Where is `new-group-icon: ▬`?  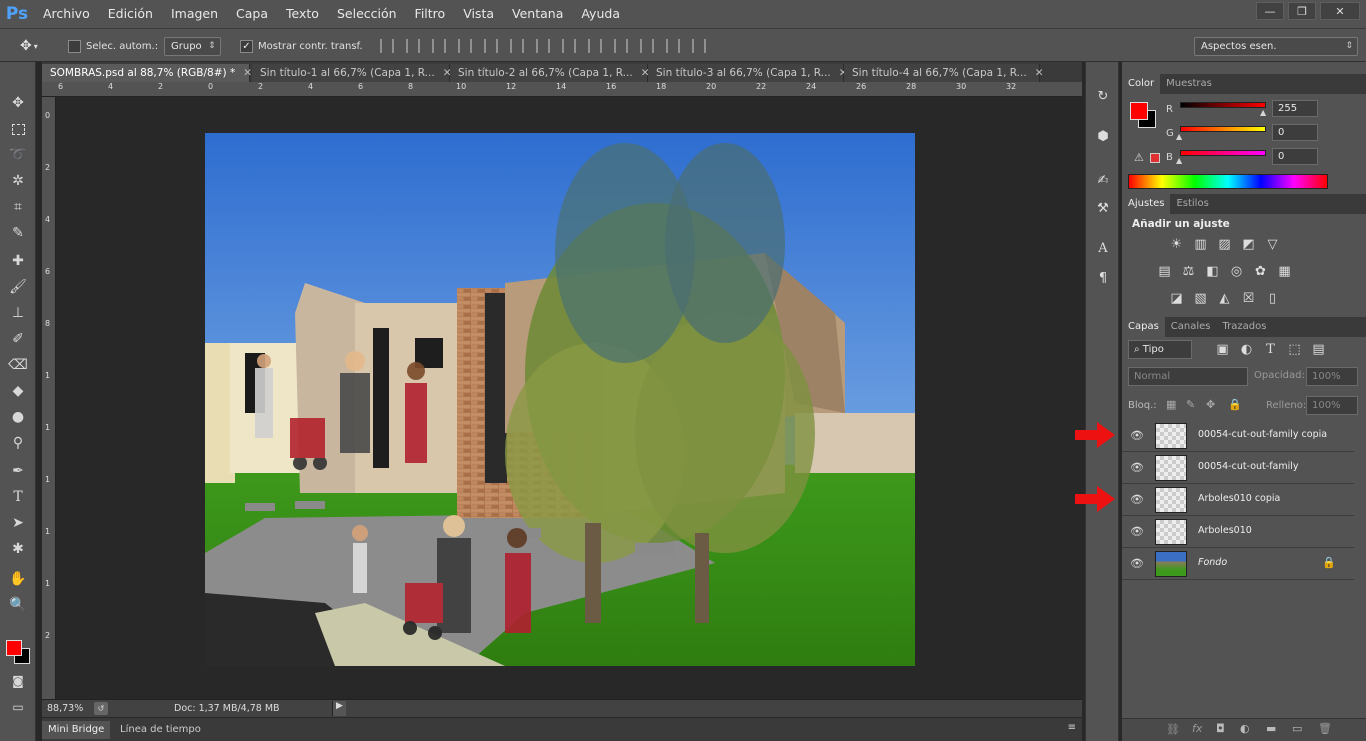
new-group-icon: ▬ is located at coordinates (1271, 728).